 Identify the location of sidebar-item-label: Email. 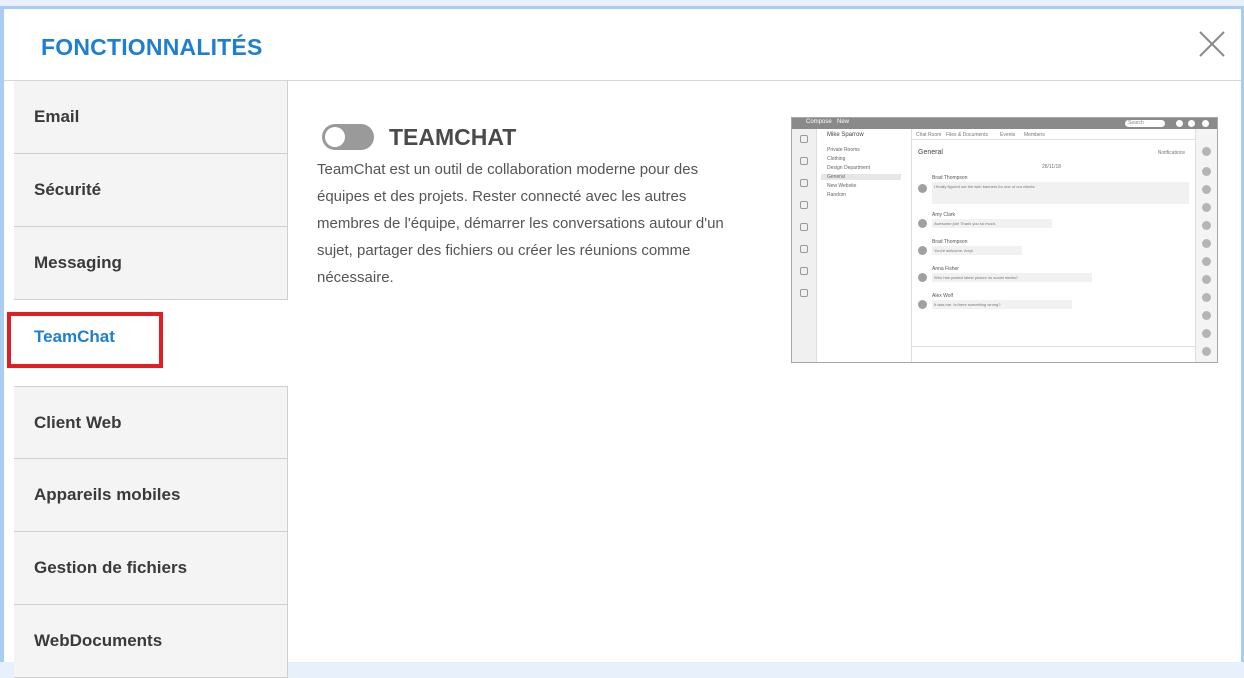
(57, 116).